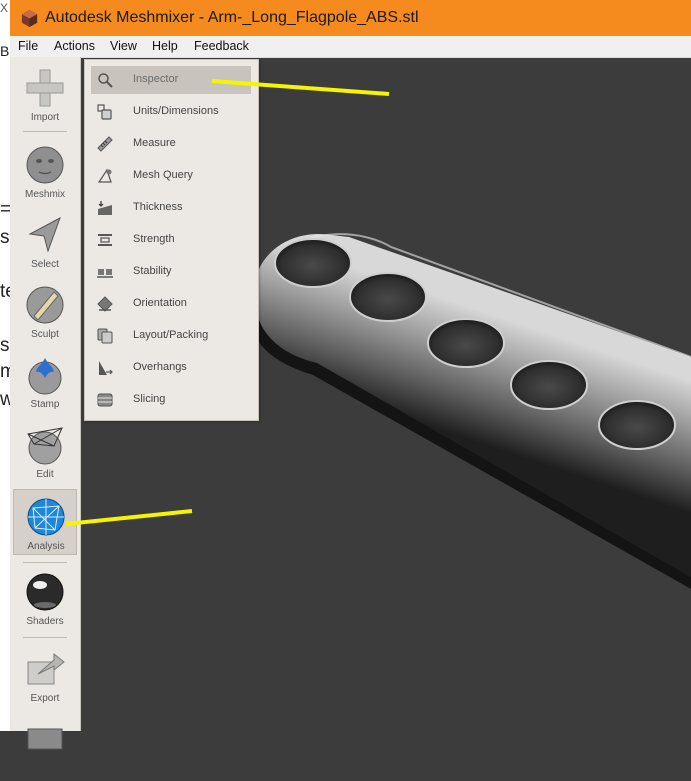 The width and height of the screenshot is (691, 781). Describe the element at coordinates (46, 517) in the screenshot. I see `analysis-icon` at that location.